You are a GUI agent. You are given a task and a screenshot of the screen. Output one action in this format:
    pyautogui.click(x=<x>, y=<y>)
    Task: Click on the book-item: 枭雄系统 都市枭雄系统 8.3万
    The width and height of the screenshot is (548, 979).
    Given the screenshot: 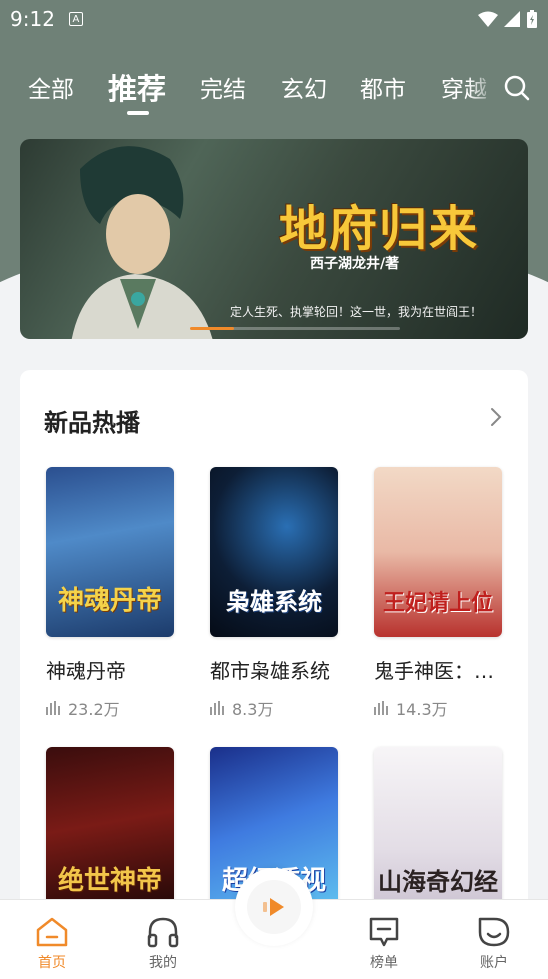 What is the action you would take?
    pyautogui.click(x=274, y=593)
    